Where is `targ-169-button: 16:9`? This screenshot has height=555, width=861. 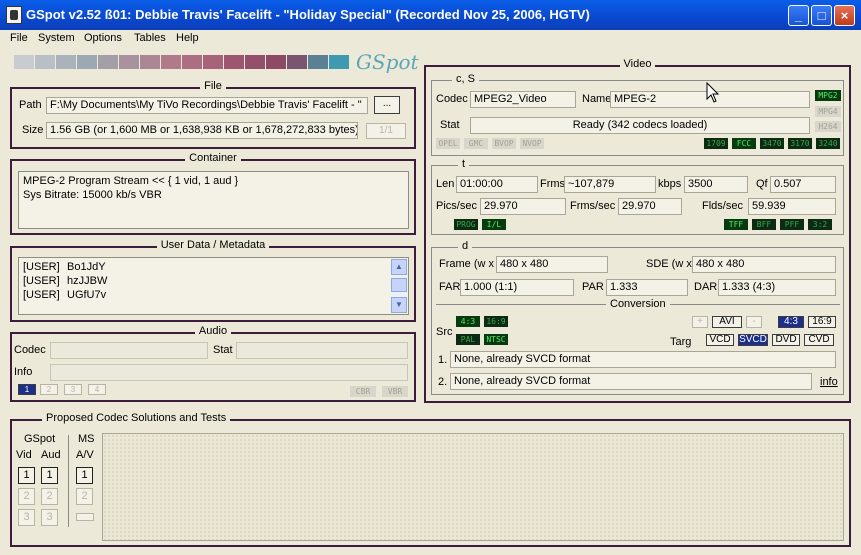
targ-169-button: 16:9 is located at coordinates (822, 322).